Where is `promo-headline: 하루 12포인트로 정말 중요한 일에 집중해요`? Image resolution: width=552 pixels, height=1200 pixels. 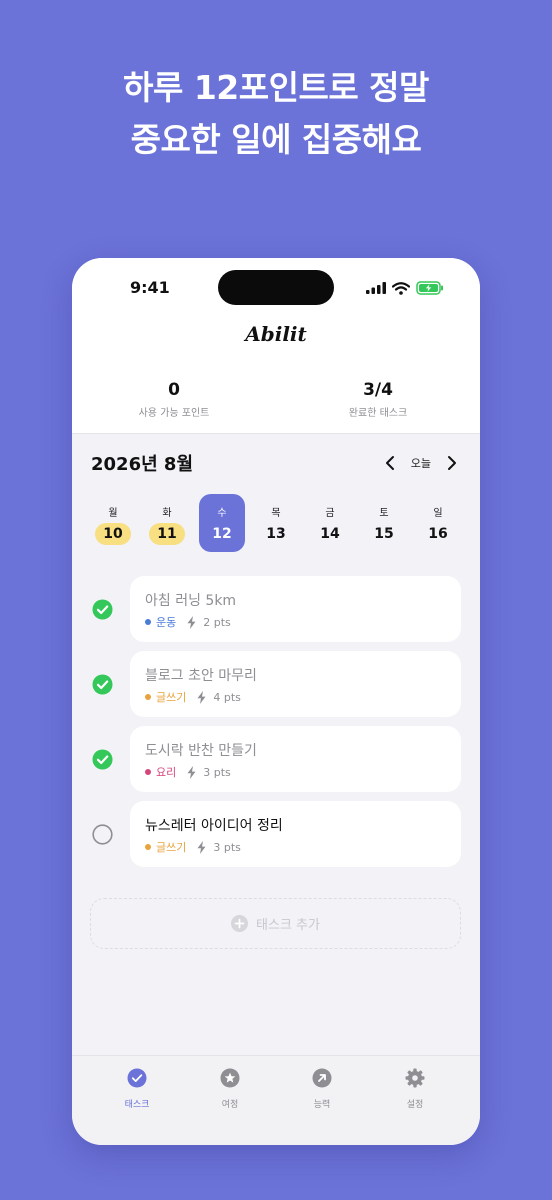
promo-headline: 하루 12포인트로 정말 중요한 일에 집중해요 is located at coordinates (276, 114).